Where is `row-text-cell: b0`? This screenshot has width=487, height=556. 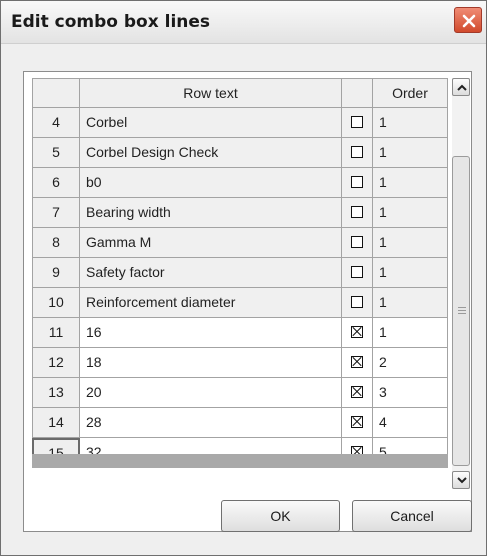 row-text-cell: b0 is located at coordinates (211, 183).